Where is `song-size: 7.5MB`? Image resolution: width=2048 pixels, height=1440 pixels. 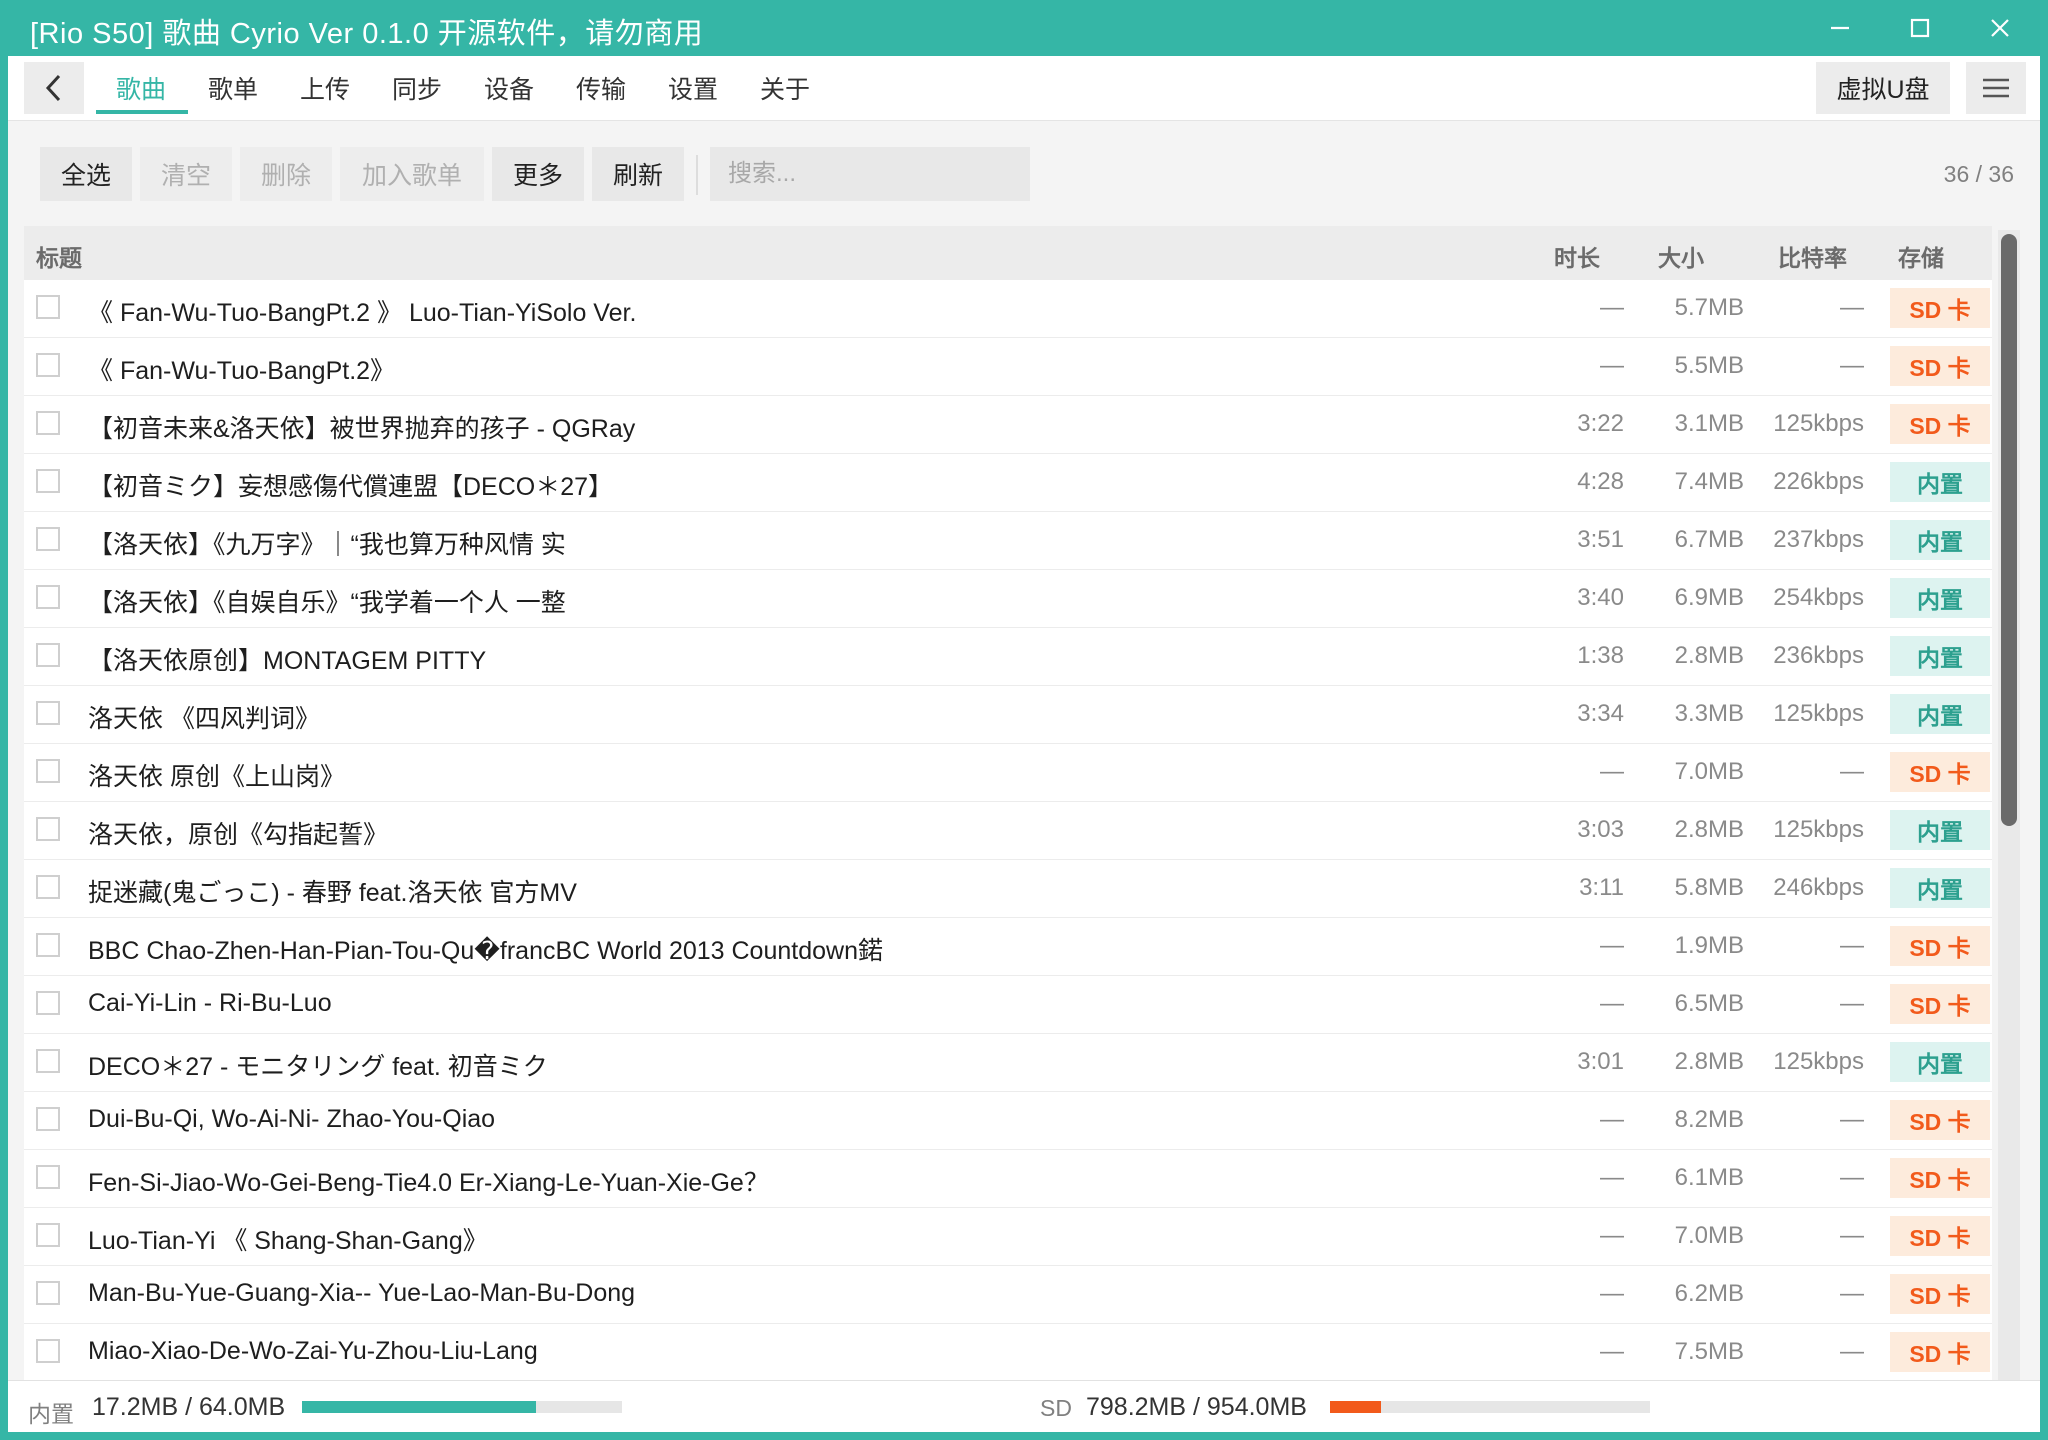
song-size: 7.5MB is located at coordinates (1709, 1351).